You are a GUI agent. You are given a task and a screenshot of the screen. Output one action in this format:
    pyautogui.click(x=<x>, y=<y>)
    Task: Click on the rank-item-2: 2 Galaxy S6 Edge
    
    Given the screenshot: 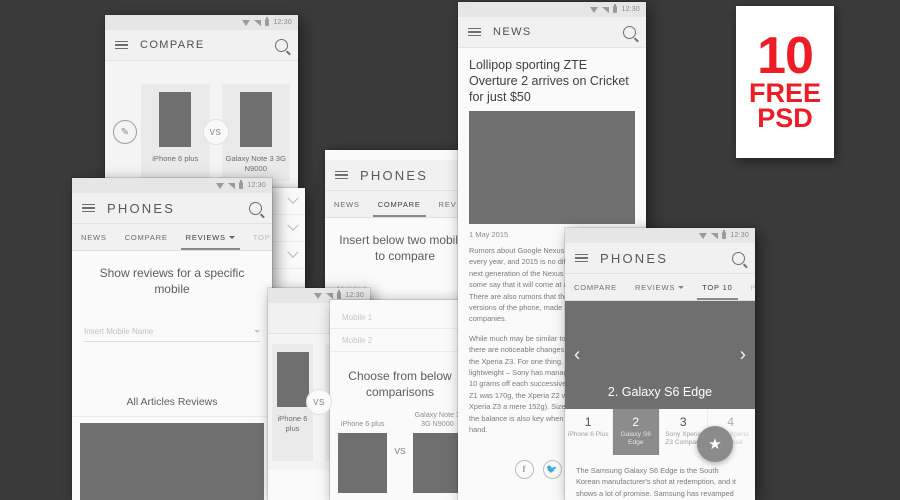 What is the action you would take?
    pyautogui.click(x=636, y=432)
    